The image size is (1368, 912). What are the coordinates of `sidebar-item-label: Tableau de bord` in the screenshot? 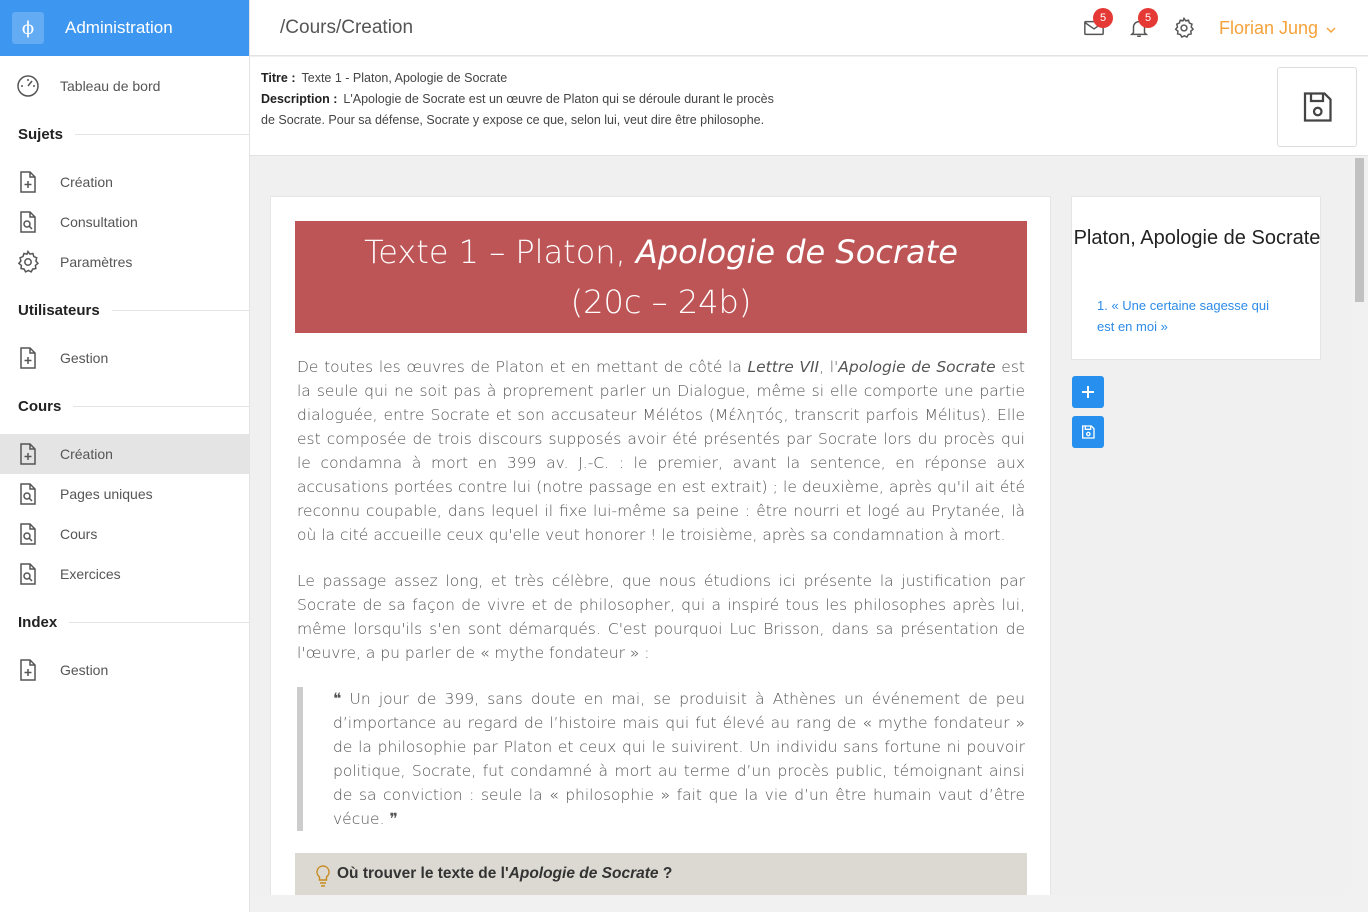 It's located at (110, 86).